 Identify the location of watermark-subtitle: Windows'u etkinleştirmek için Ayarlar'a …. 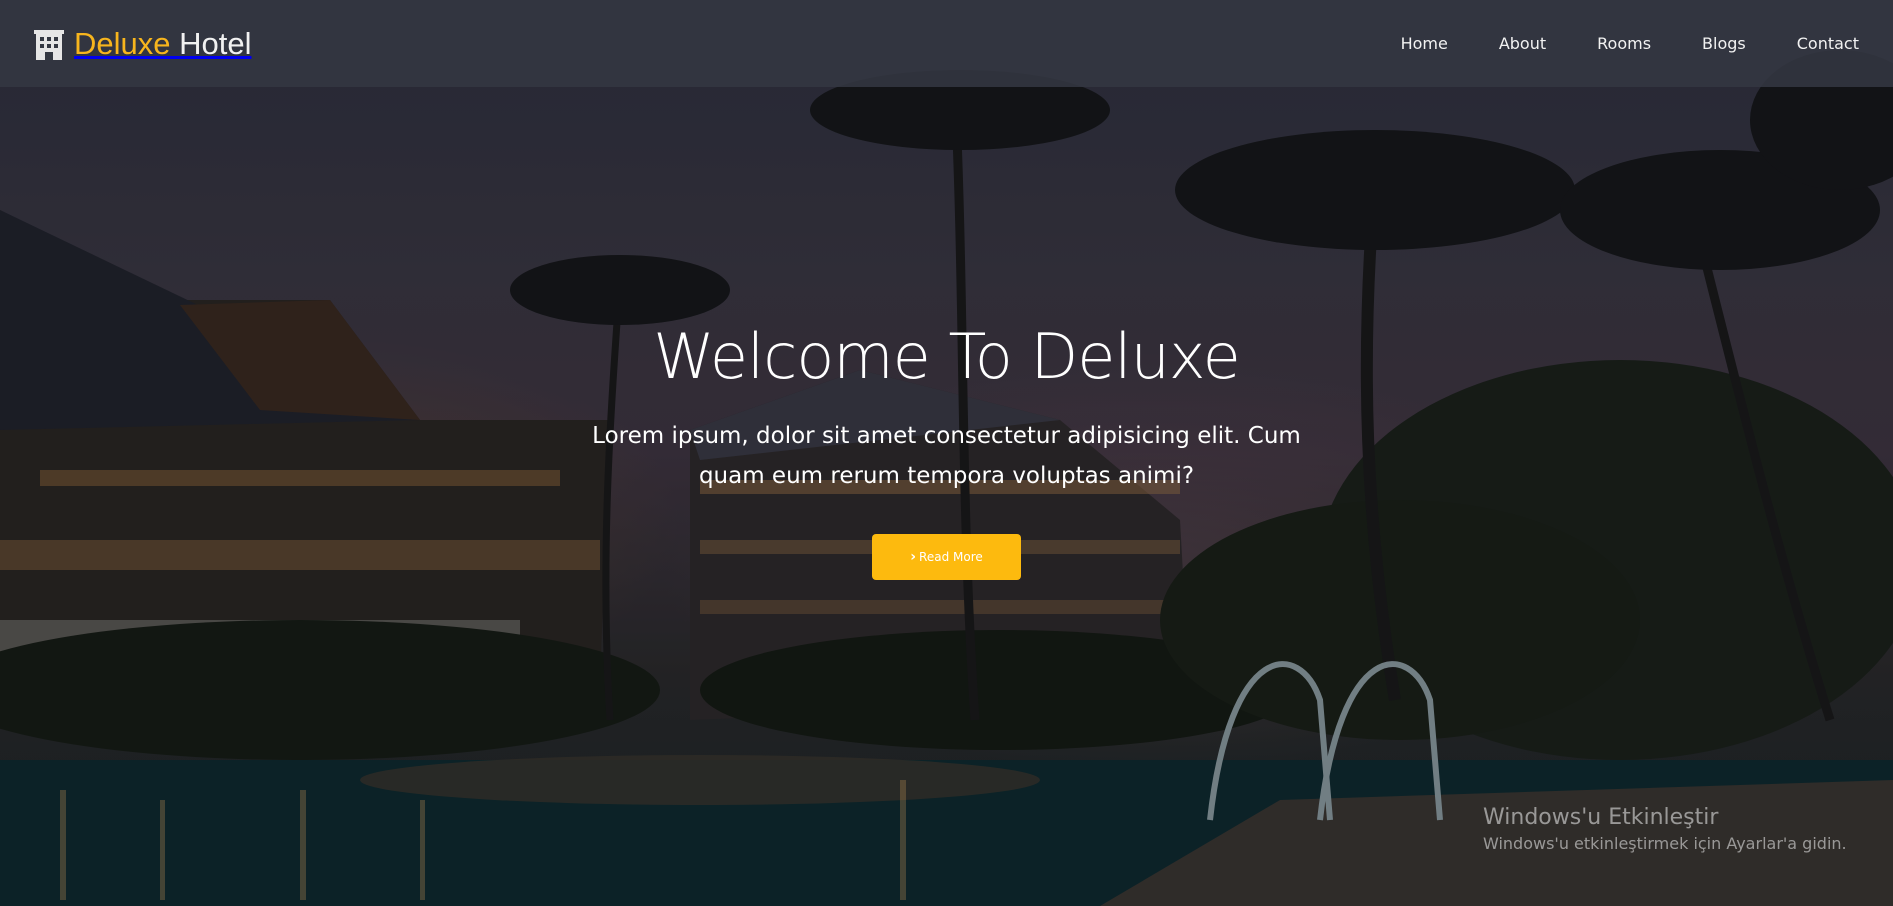
(1665, 843).